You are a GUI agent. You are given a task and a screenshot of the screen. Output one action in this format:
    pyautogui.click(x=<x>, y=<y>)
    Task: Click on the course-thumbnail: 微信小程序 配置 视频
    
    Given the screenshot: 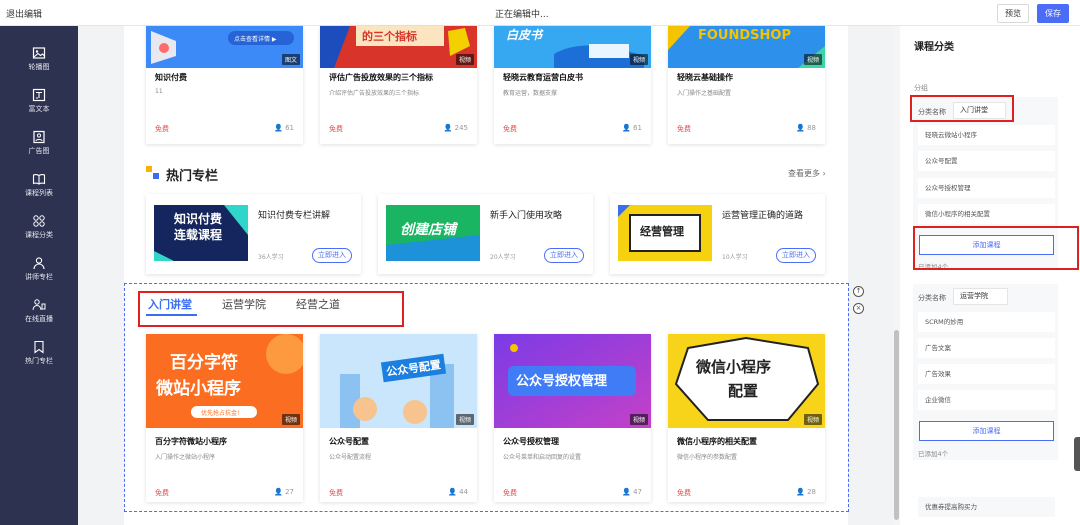 What is the action you would take?
    pyautogui.click(x=746, y=381)
    